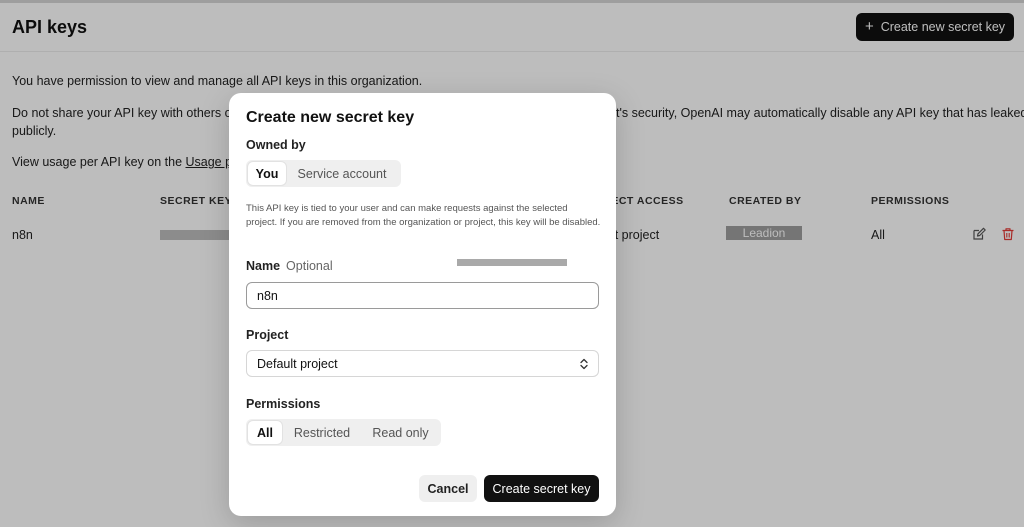 The width and height of the screenshot is (1024, 527). Describe the element at coordinates (342, 173) in the screenshot. I see `owner-option-service-account: Service account` at that location.